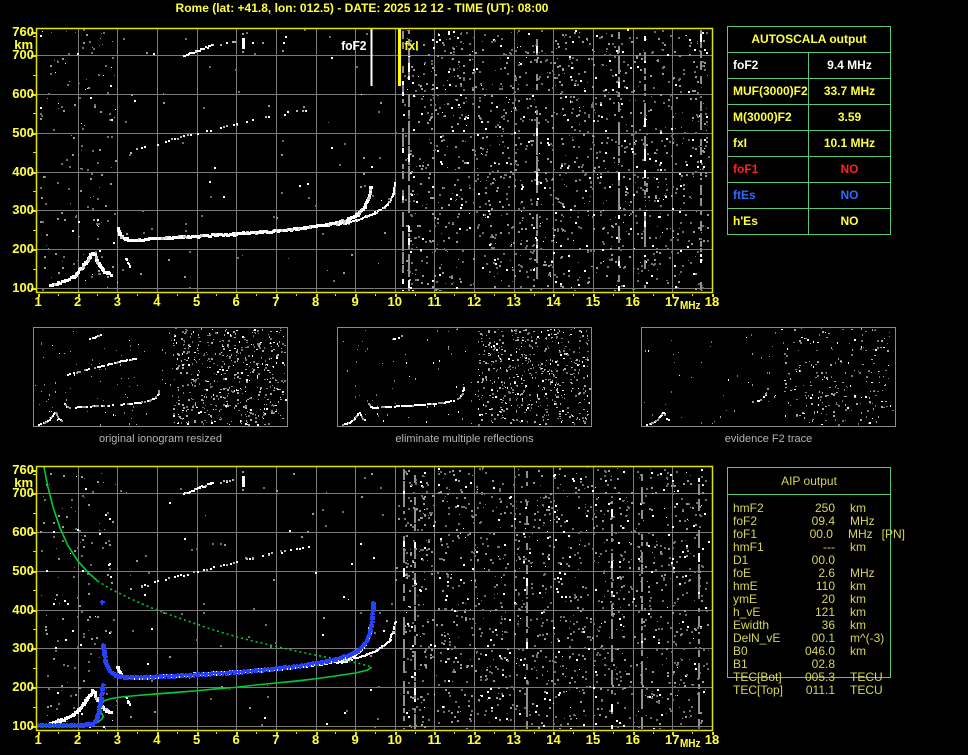 Image resolution: width=968 pixels, height=755 pixels. I want to click on autoscala-table-title: AUTOSCALA output, so click(809, 39).